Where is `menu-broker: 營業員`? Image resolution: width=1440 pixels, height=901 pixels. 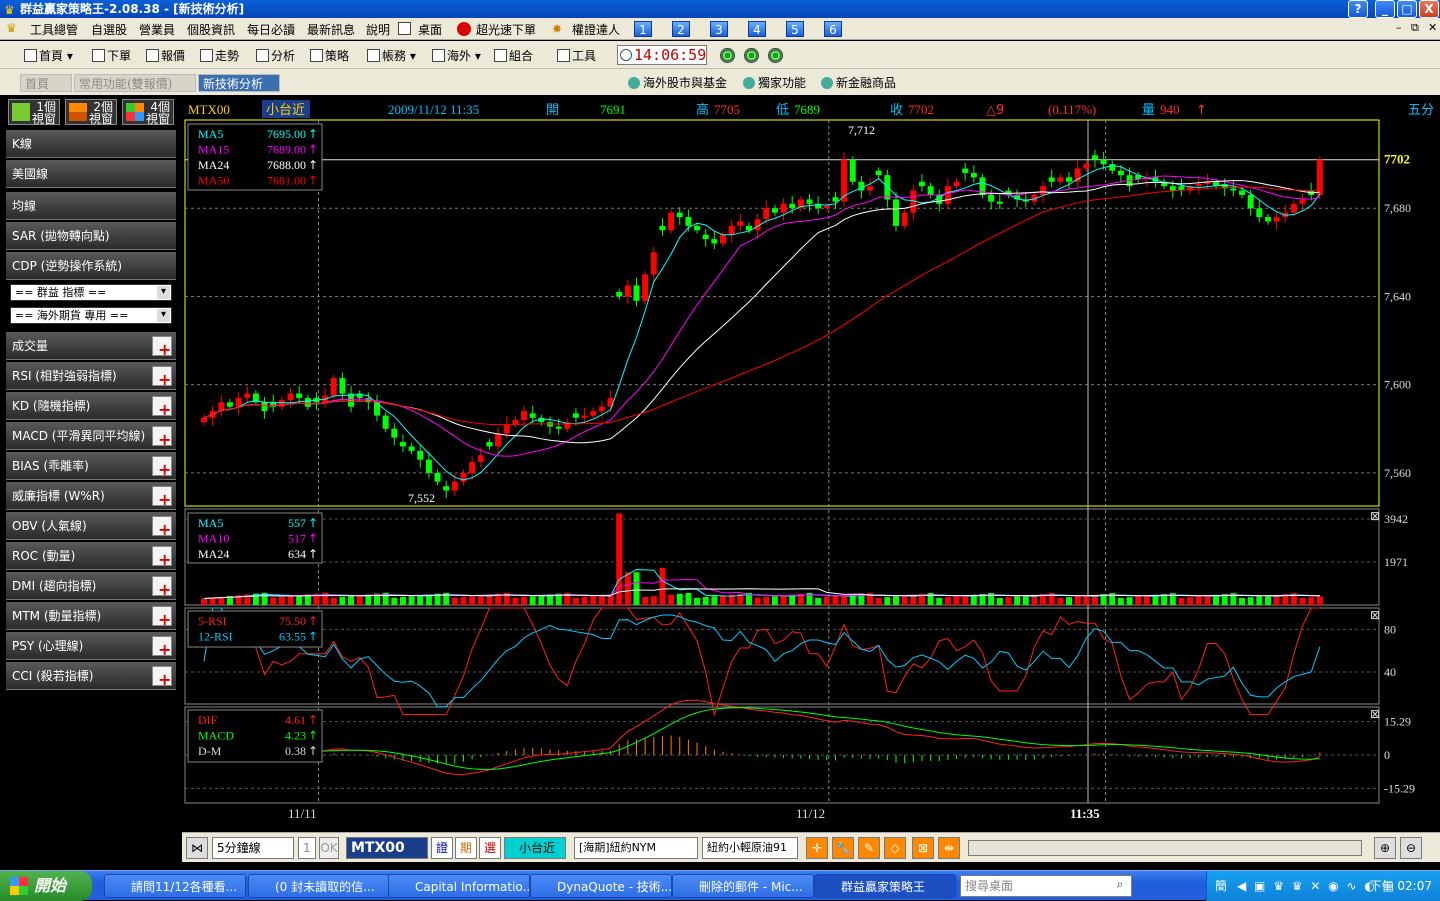 menu-broker: 營業員 is located at coordinates (157, 29).